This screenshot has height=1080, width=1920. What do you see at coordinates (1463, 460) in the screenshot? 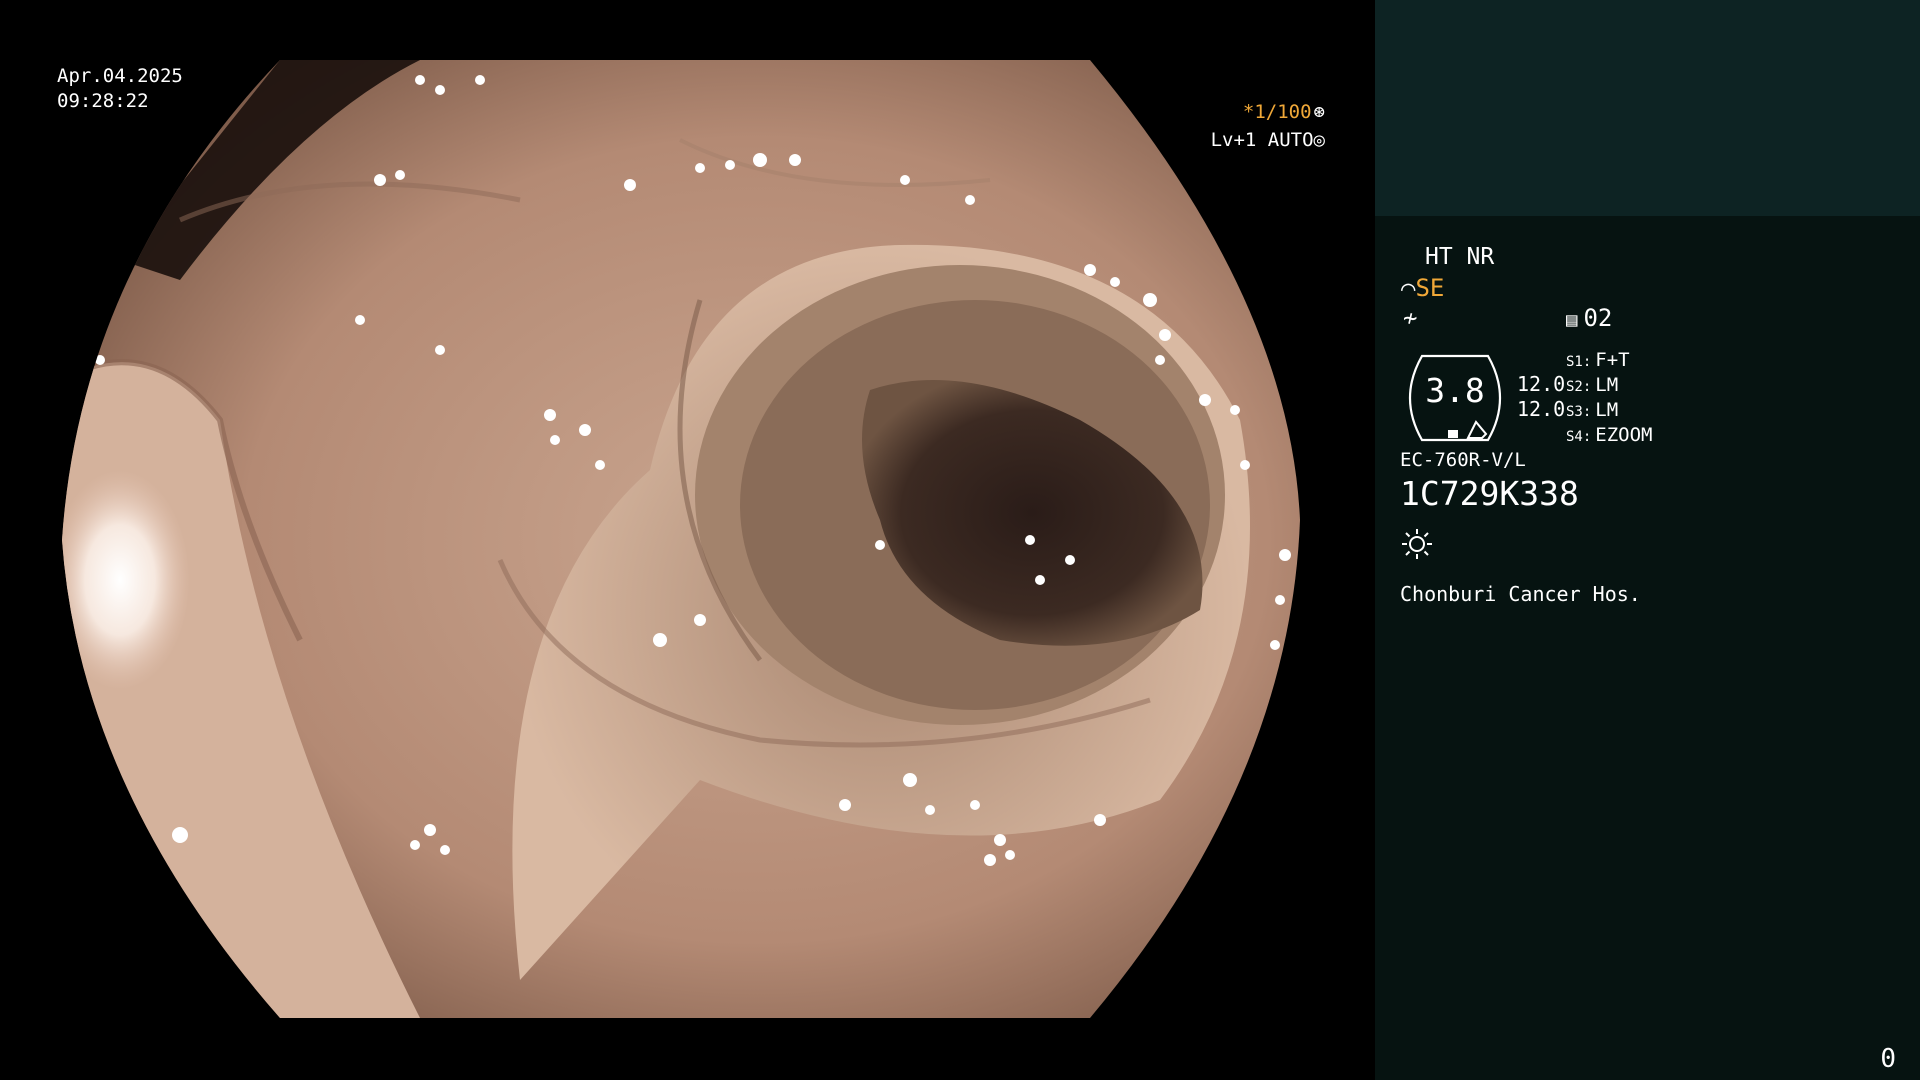
I see `scope-model-label: EC-760R-V/L` at bounding box center [1463, 460].